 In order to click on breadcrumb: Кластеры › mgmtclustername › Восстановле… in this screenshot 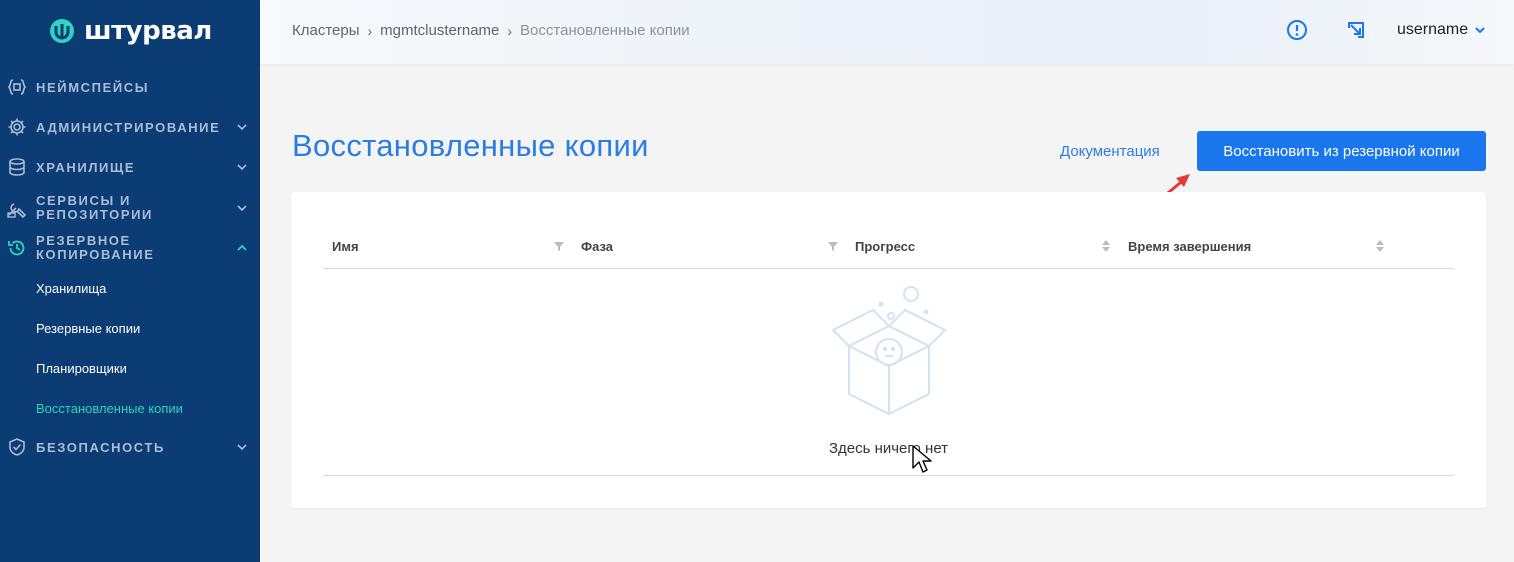, I will do `click(491, 30)`.